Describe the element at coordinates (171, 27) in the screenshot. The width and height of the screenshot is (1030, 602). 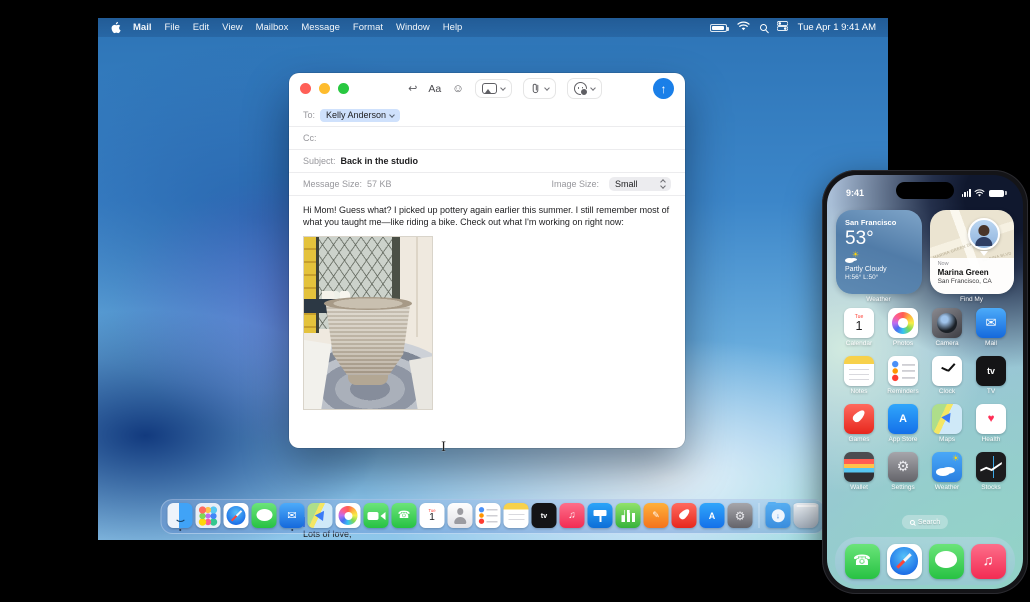
I see `menu-item-file: File` at that location.